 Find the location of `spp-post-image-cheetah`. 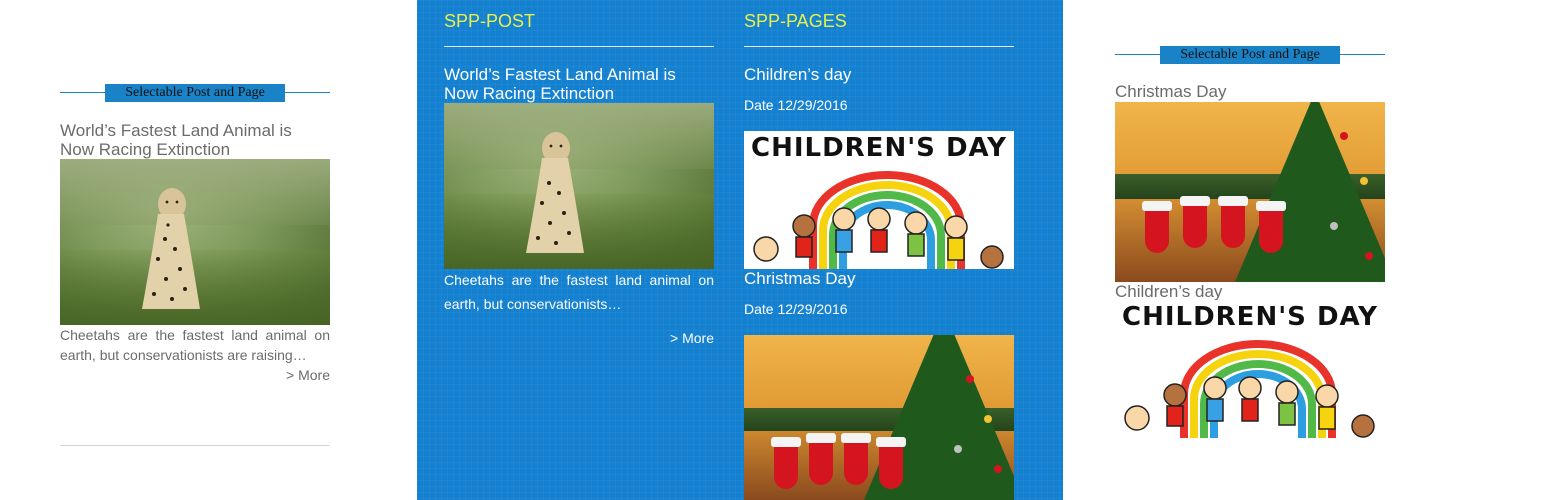

spp-post-image-cheetah is located at coordinates (579, 186).